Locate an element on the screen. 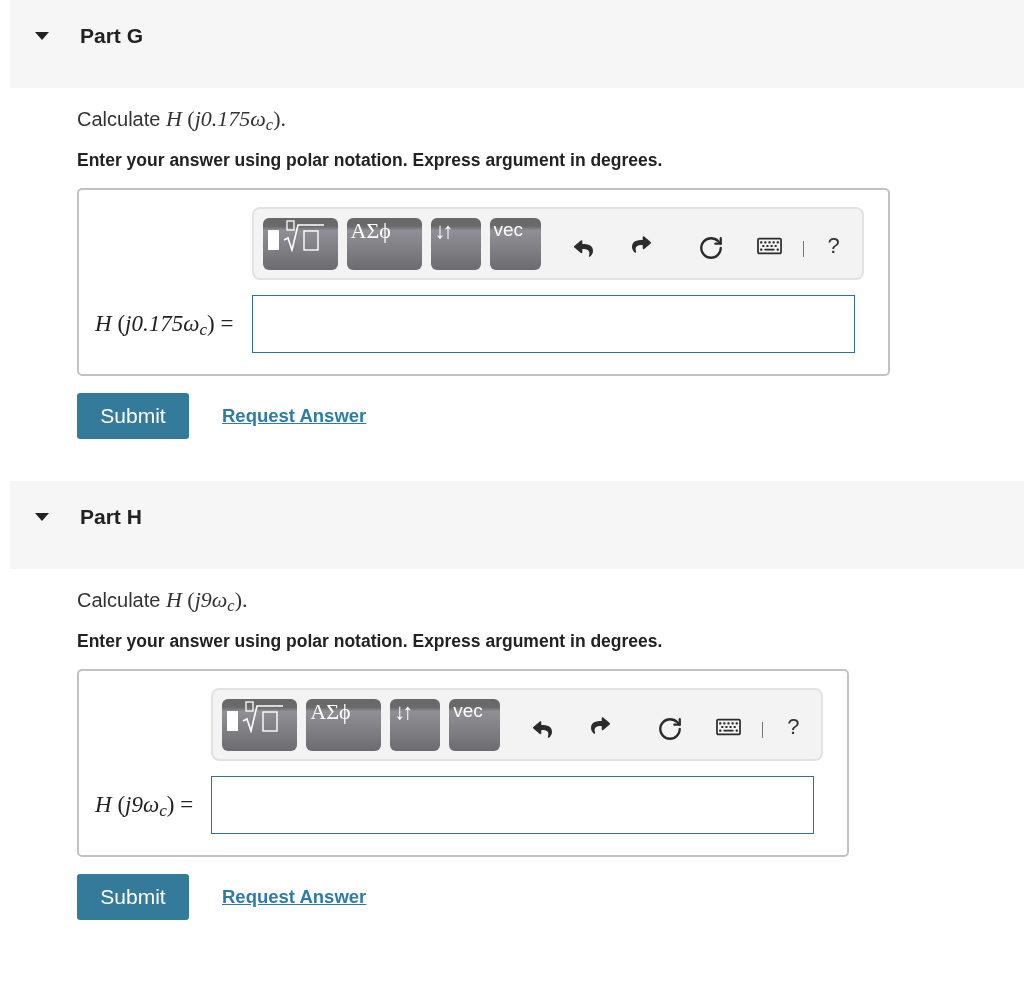 The image size is (1024, 981). answer-label: H (j9ω$_{c}$) = is located at coordinates (144, 806).